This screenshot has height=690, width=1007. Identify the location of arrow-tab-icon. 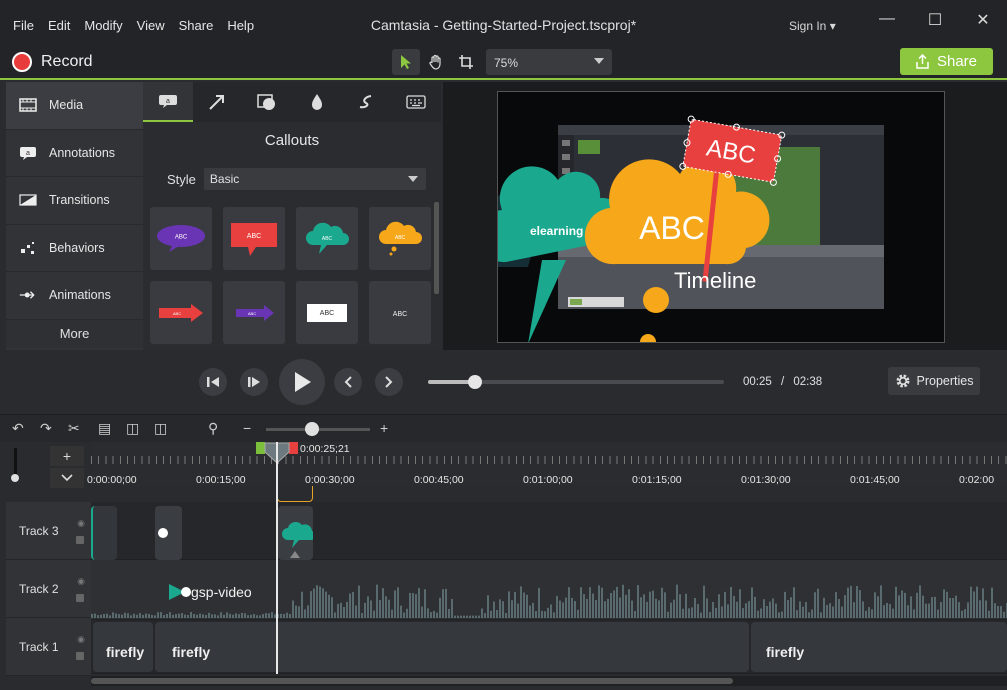
(218, 102).